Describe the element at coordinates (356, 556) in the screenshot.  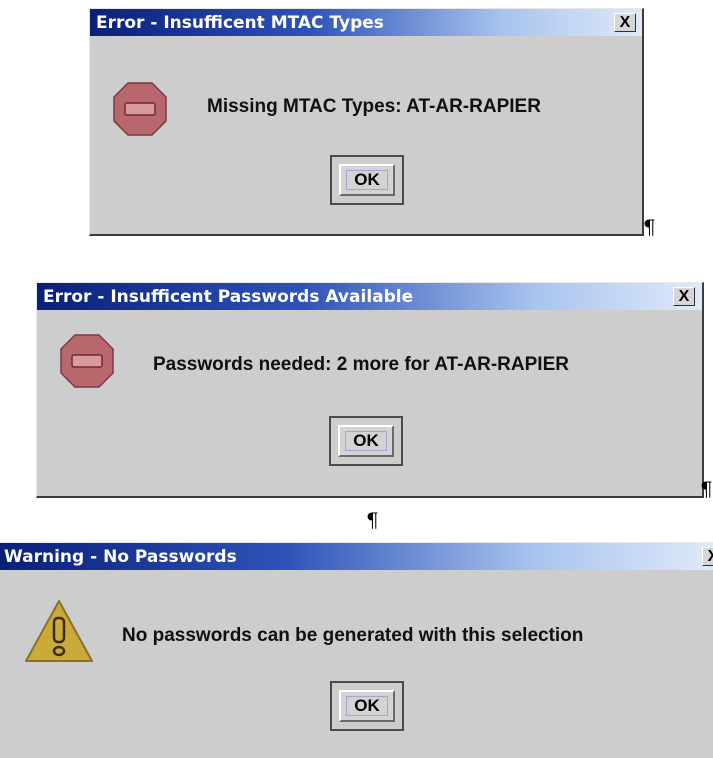
I see `title-bar: Warning - No Passwords X` at that location.